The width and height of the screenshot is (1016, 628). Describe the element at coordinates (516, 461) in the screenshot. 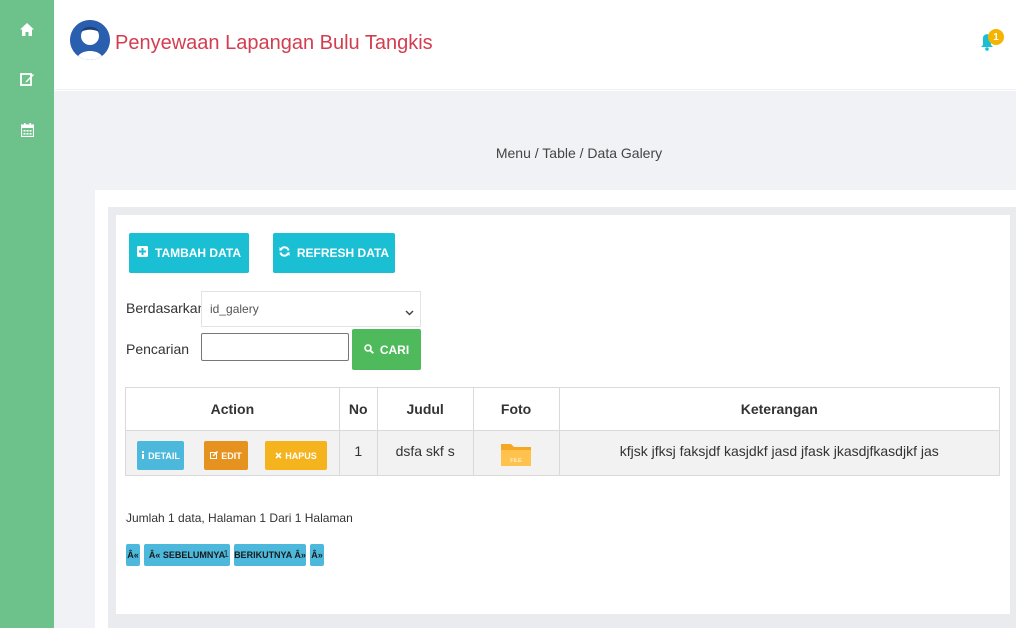

I see `svg-text: FILE` at that location.